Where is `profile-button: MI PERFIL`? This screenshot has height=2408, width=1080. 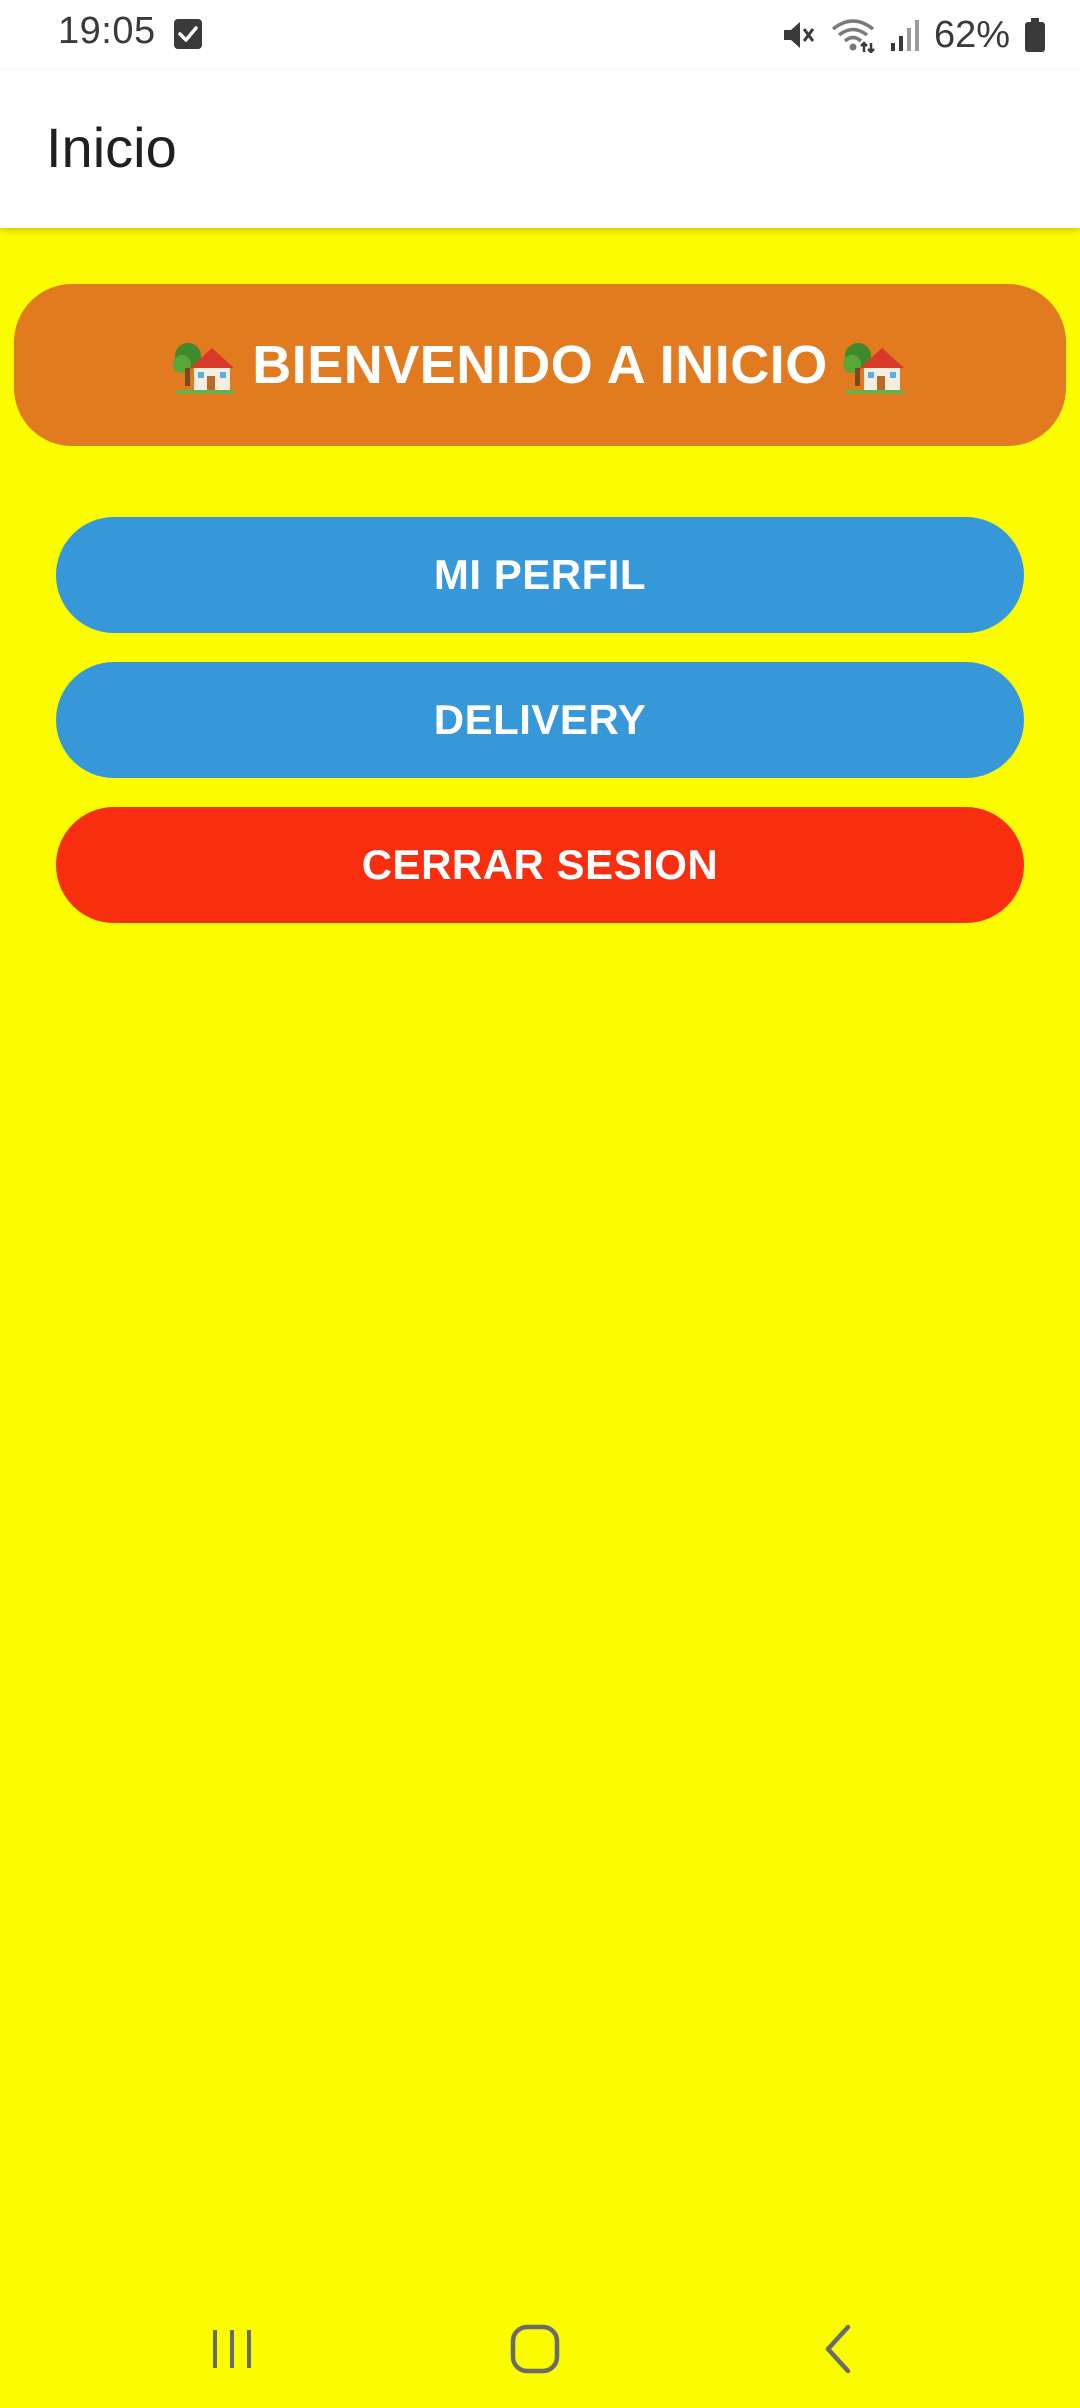
profile-button: MI PERFIL is located at coordinates (540, 575).